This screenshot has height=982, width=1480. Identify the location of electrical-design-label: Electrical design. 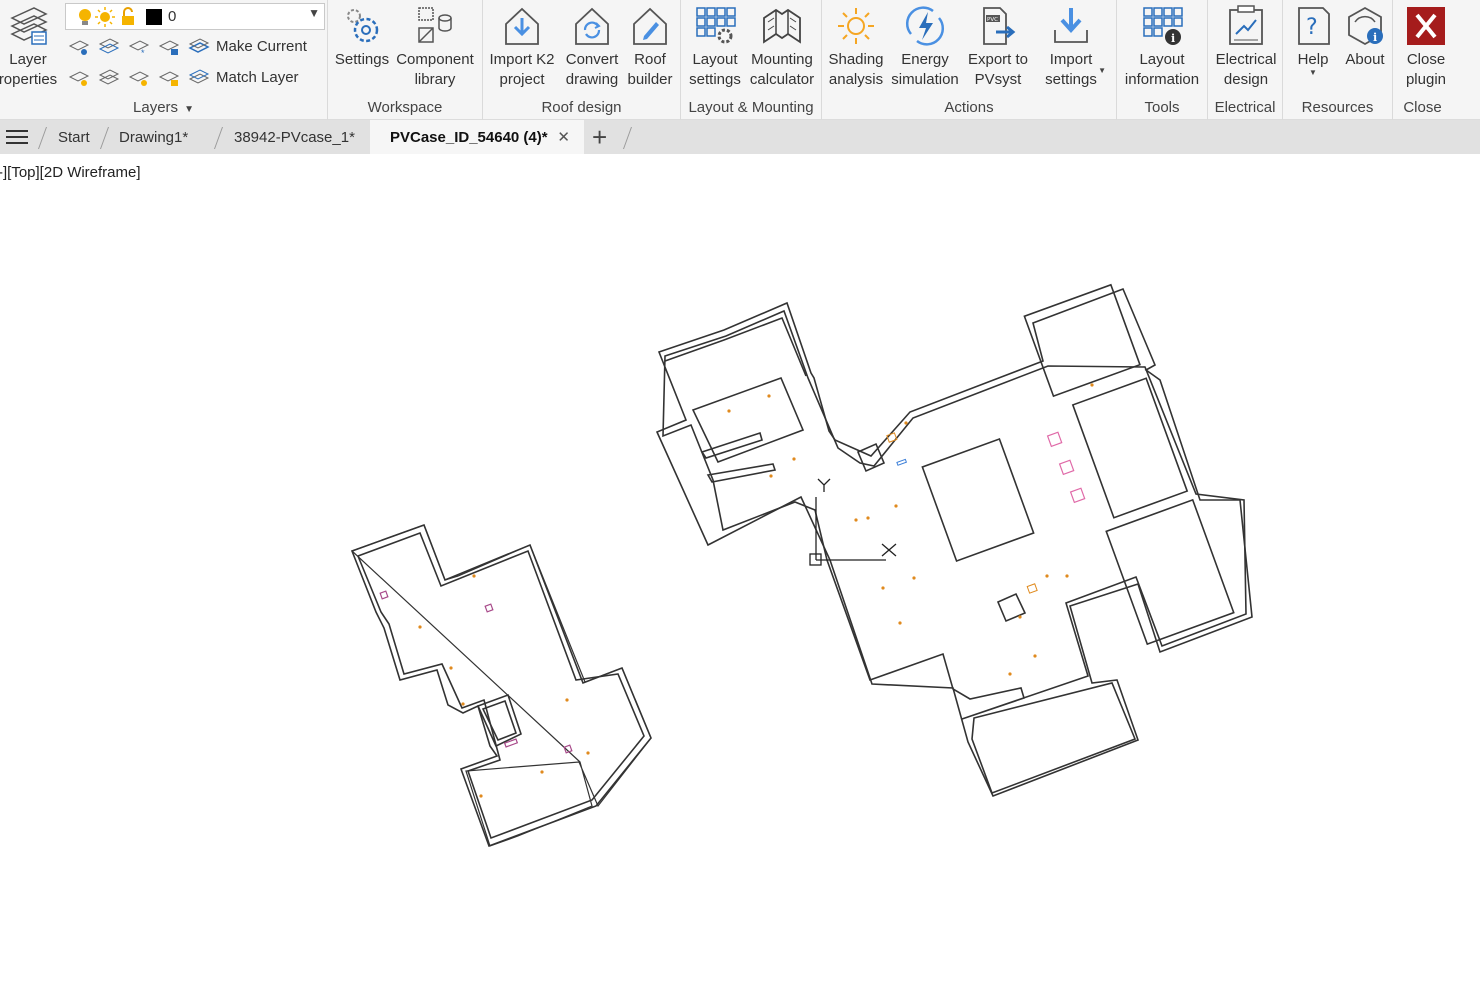
(1246, 69).